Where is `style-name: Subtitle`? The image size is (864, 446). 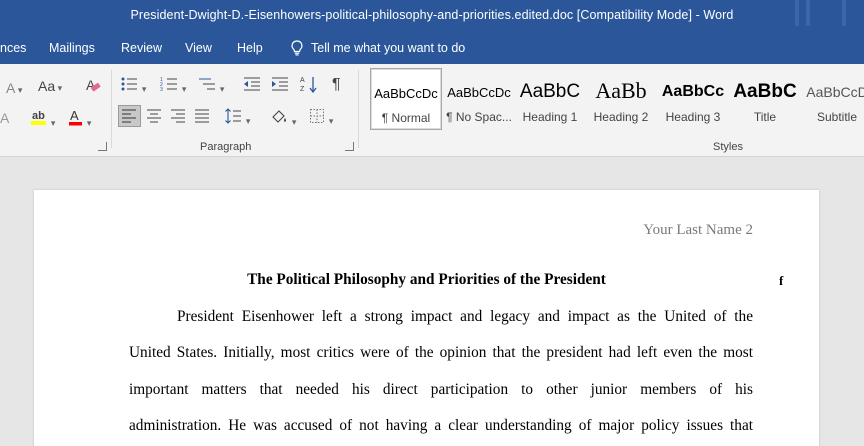
style-name: Subtitle is located at coordinates (837, 117).